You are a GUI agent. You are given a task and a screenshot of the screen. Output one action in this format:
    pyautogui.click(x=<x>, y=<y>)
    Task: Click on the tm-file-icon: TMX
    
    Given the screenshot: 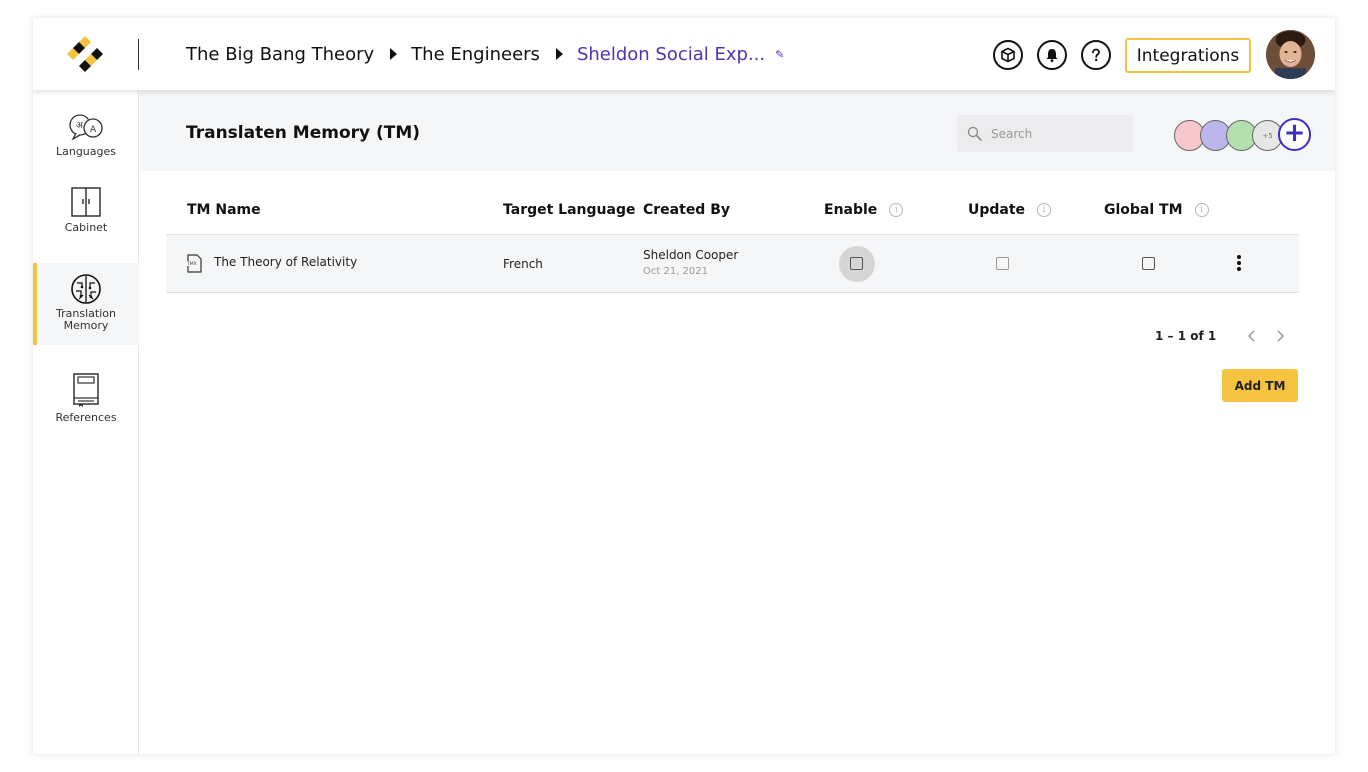 What is the action you would take?
    pyautogui.click(x=194, y=263)
    